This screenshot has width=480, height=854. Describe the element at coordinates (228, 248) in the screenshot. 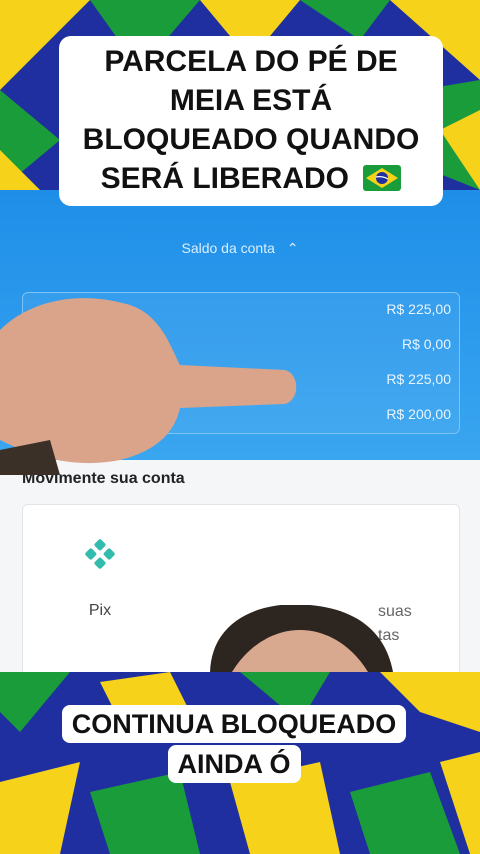

I see `saldo-label: Saldo da conta` at that location.